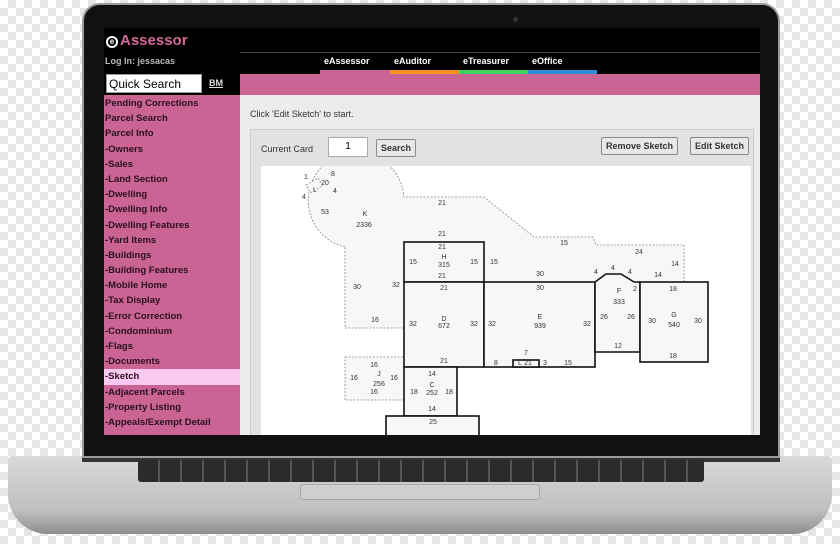  I want to click on current-card-input: 1, so click(348, 147).